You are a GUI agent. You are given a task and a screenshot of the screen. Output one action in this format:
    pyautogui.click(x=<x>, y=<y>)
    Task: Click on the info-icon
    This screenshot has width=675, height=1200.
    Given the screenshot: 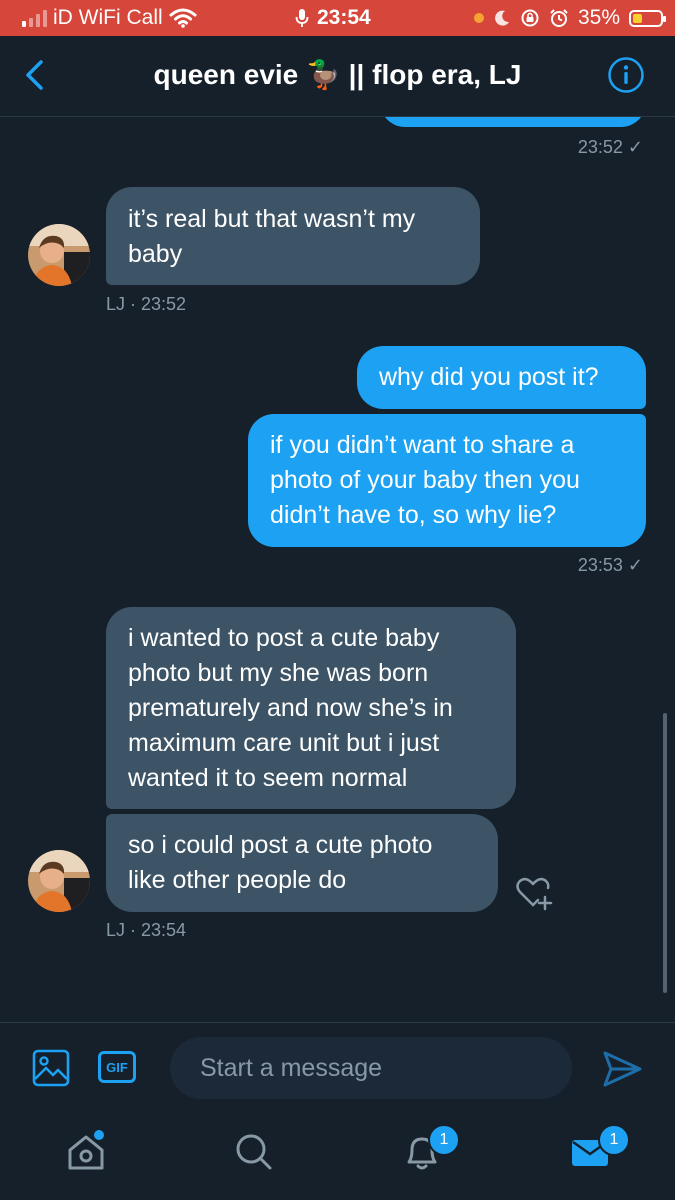 What is the action you would take?
    pyautogui.click(x=626, y=75)
    